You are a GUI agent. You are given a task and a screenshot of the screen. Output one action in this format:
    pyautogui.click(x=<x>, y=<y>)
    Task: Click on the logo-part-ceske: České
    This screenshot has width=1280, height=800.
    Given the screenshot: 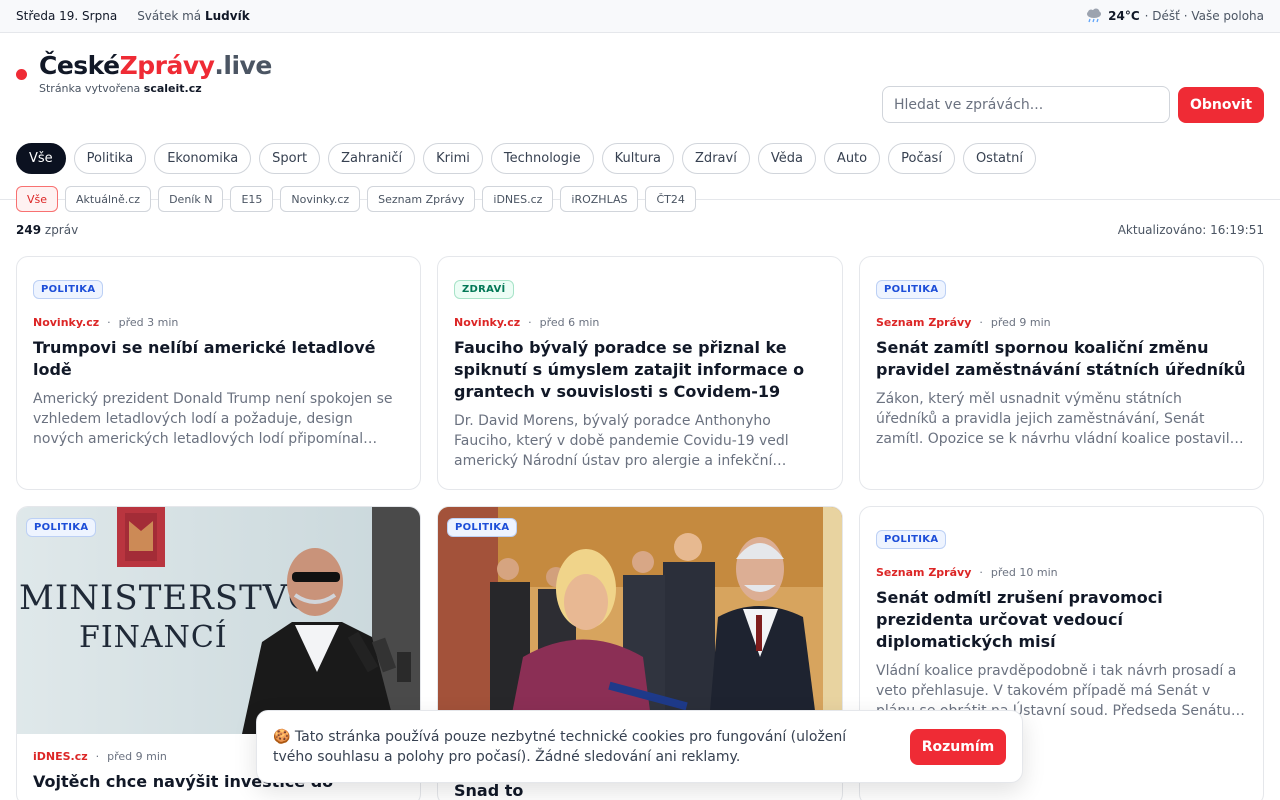 What is the action you would take?
    pyautogui.click(x=79, y=65)
    